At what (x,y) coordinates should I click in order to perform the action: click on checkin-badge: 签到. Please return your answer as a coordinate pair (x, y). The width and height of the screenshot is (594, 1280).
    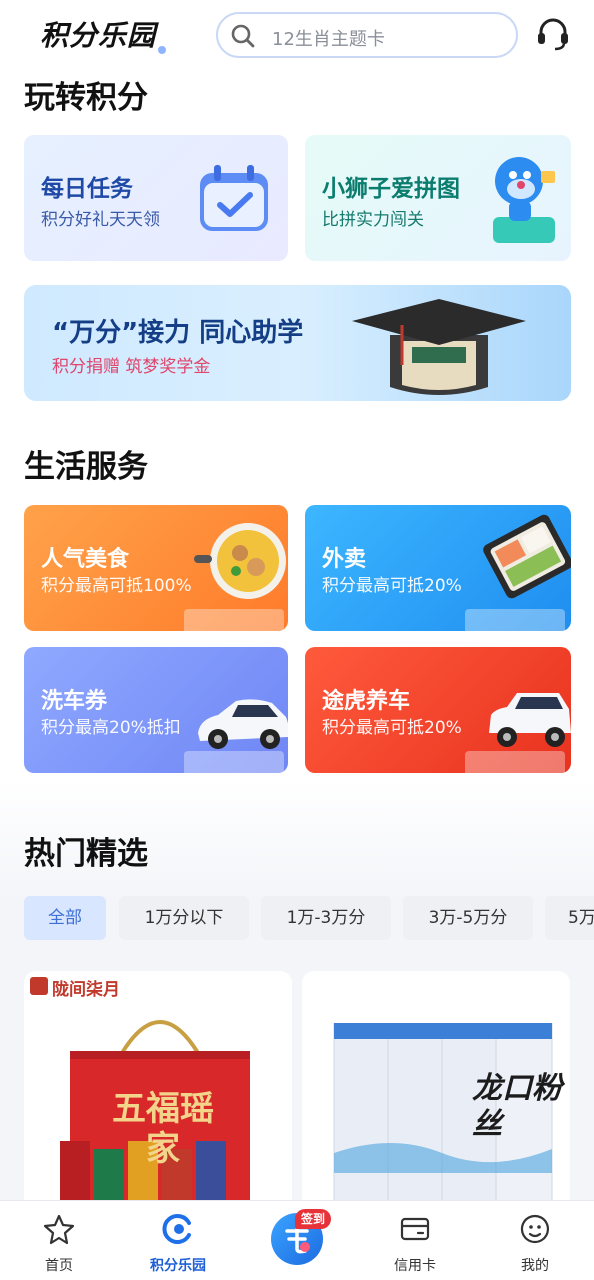
    Looking at the image, I should click on (313, 1219).